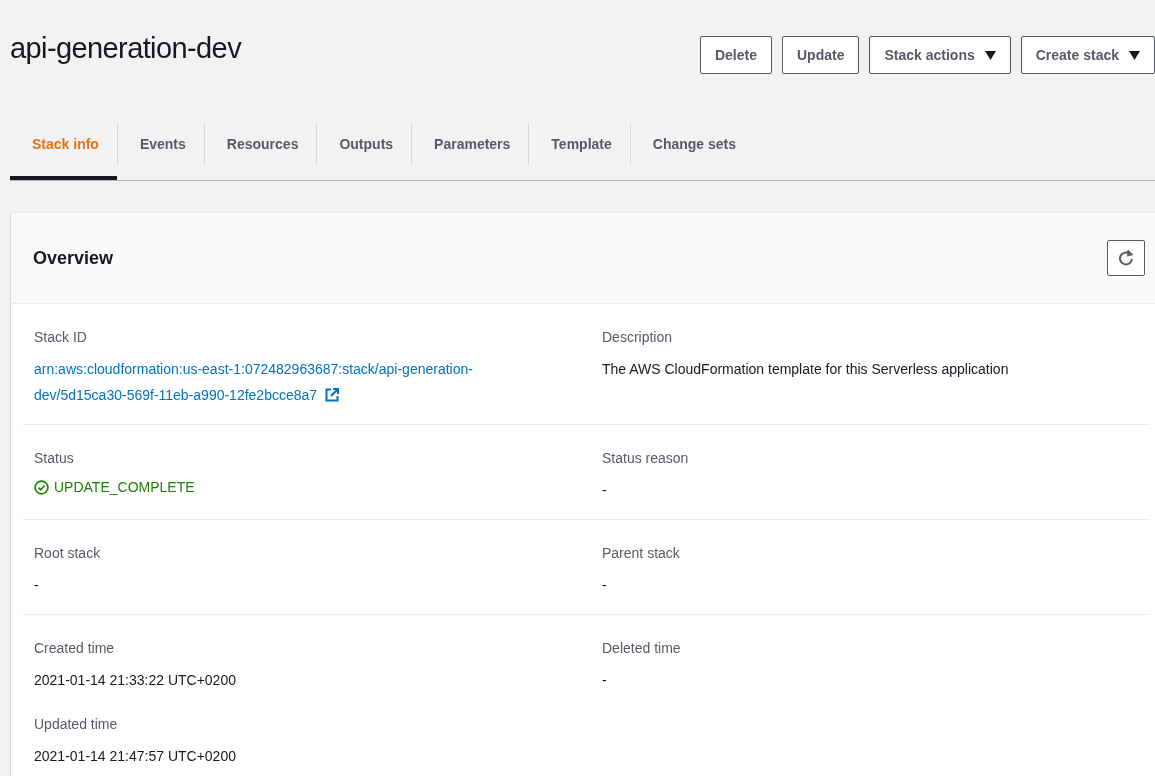 The height and width of the screenshot is (776, 1155). What do you see at coordinates (260, 144) in the screenshot?
I see `tab: Resources` at bounding box center [260, 144].